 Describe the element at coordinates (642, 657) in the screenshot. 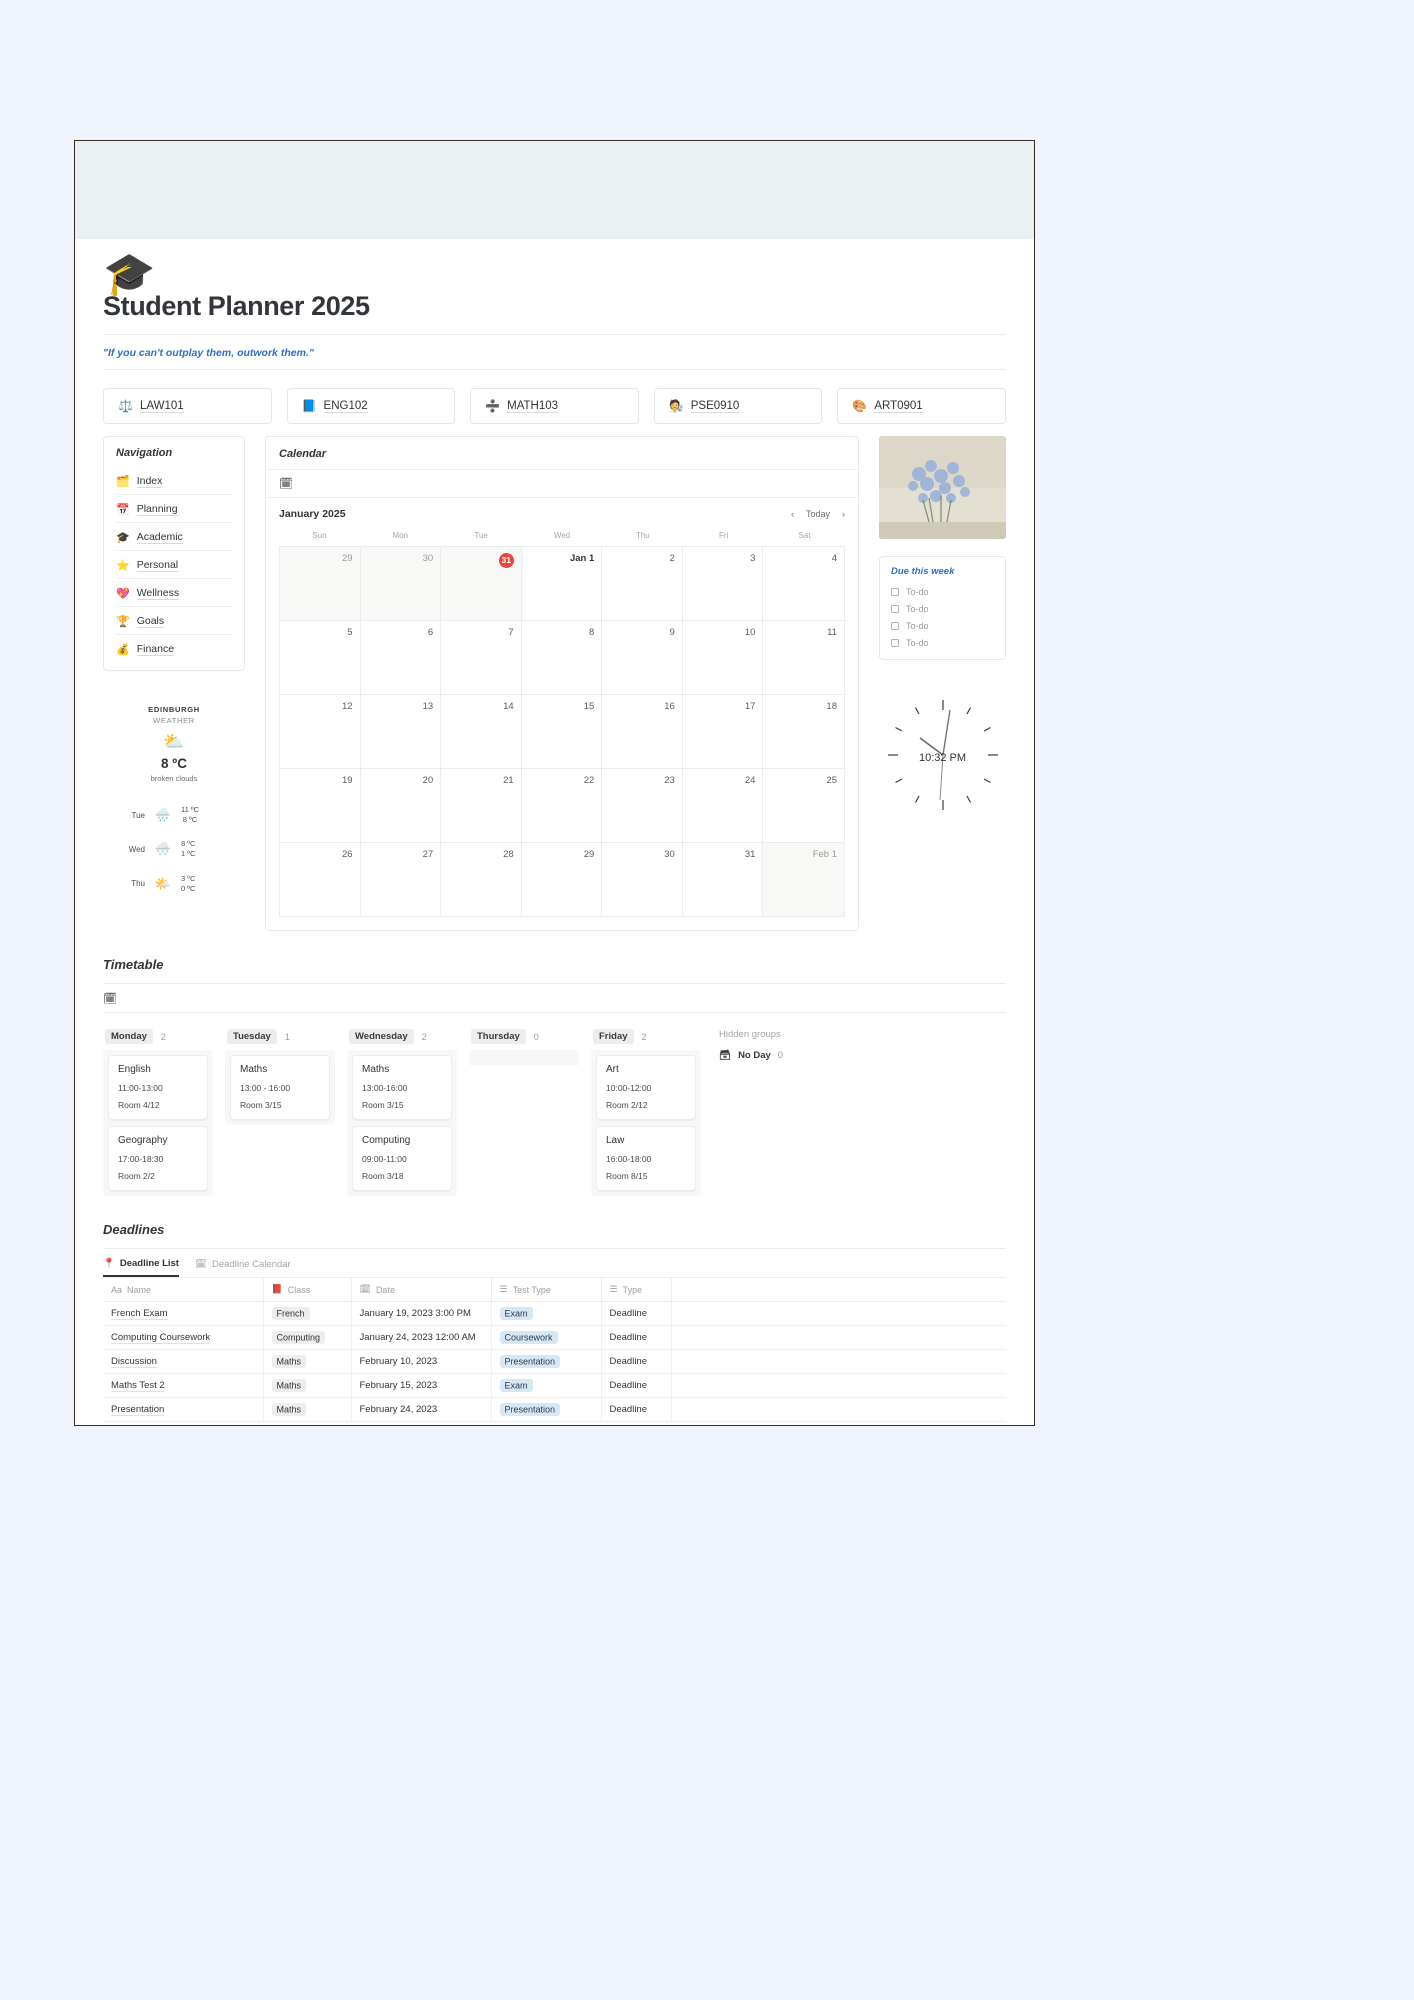

I see `calendar-day-cell: 9` at that location.